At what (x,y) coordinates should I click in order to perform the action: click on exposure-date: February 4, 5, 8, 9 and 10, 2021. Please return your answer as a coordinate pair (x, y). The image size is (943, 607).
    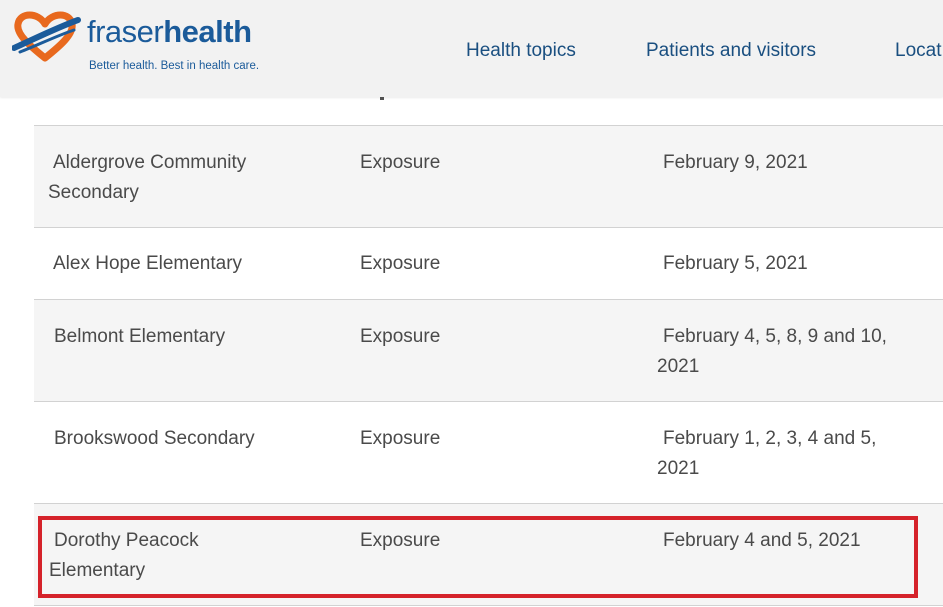
    Looking at the image, I should click on (795, 352).